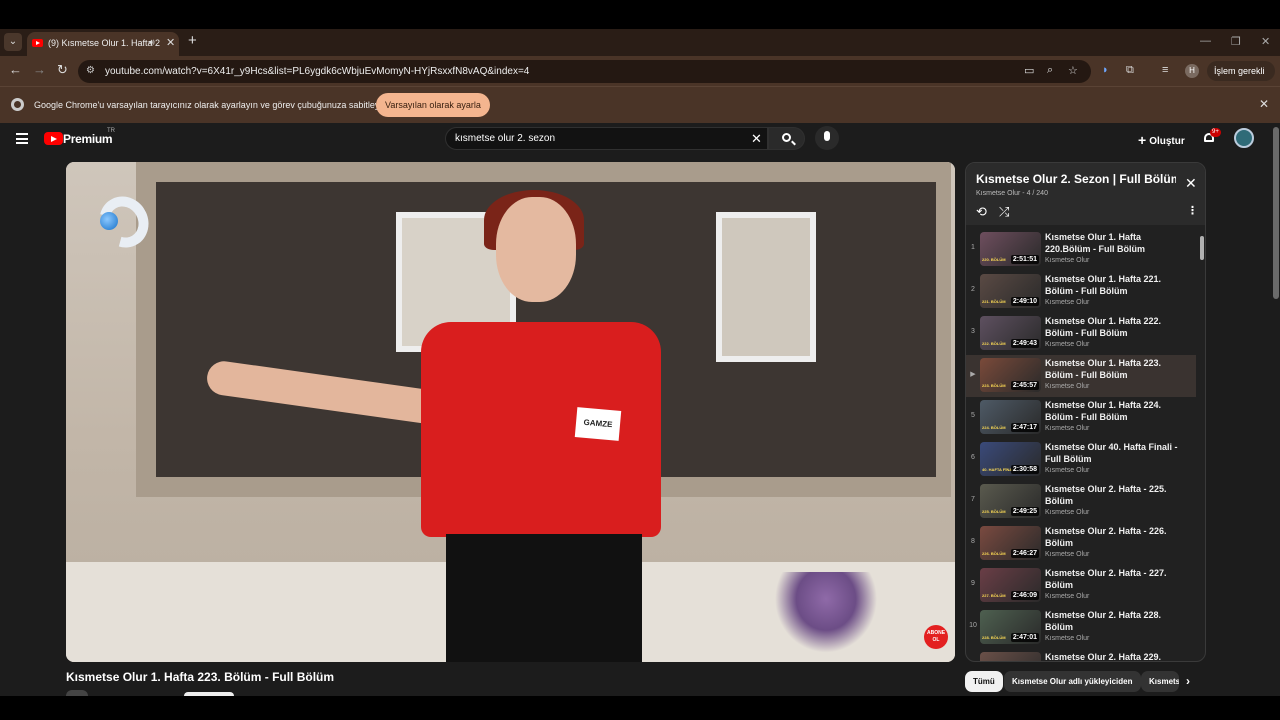  What do you see at coordinates (1191, 183) in the screenshot?
I see `playlist-close-icon: ✕` at bounding box center [1191, 183].